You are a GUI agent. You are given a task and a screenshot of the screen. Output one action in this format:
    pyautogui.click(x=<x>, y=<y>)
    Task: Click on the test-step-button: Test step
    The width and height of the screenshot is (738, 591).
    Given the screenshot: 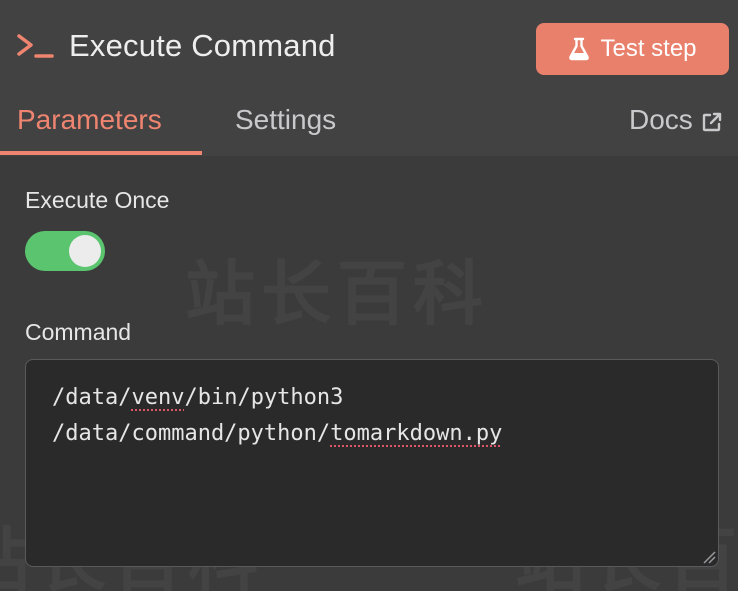 What is the action you would take?
    pyautogui.click(x=632, y=49)
    